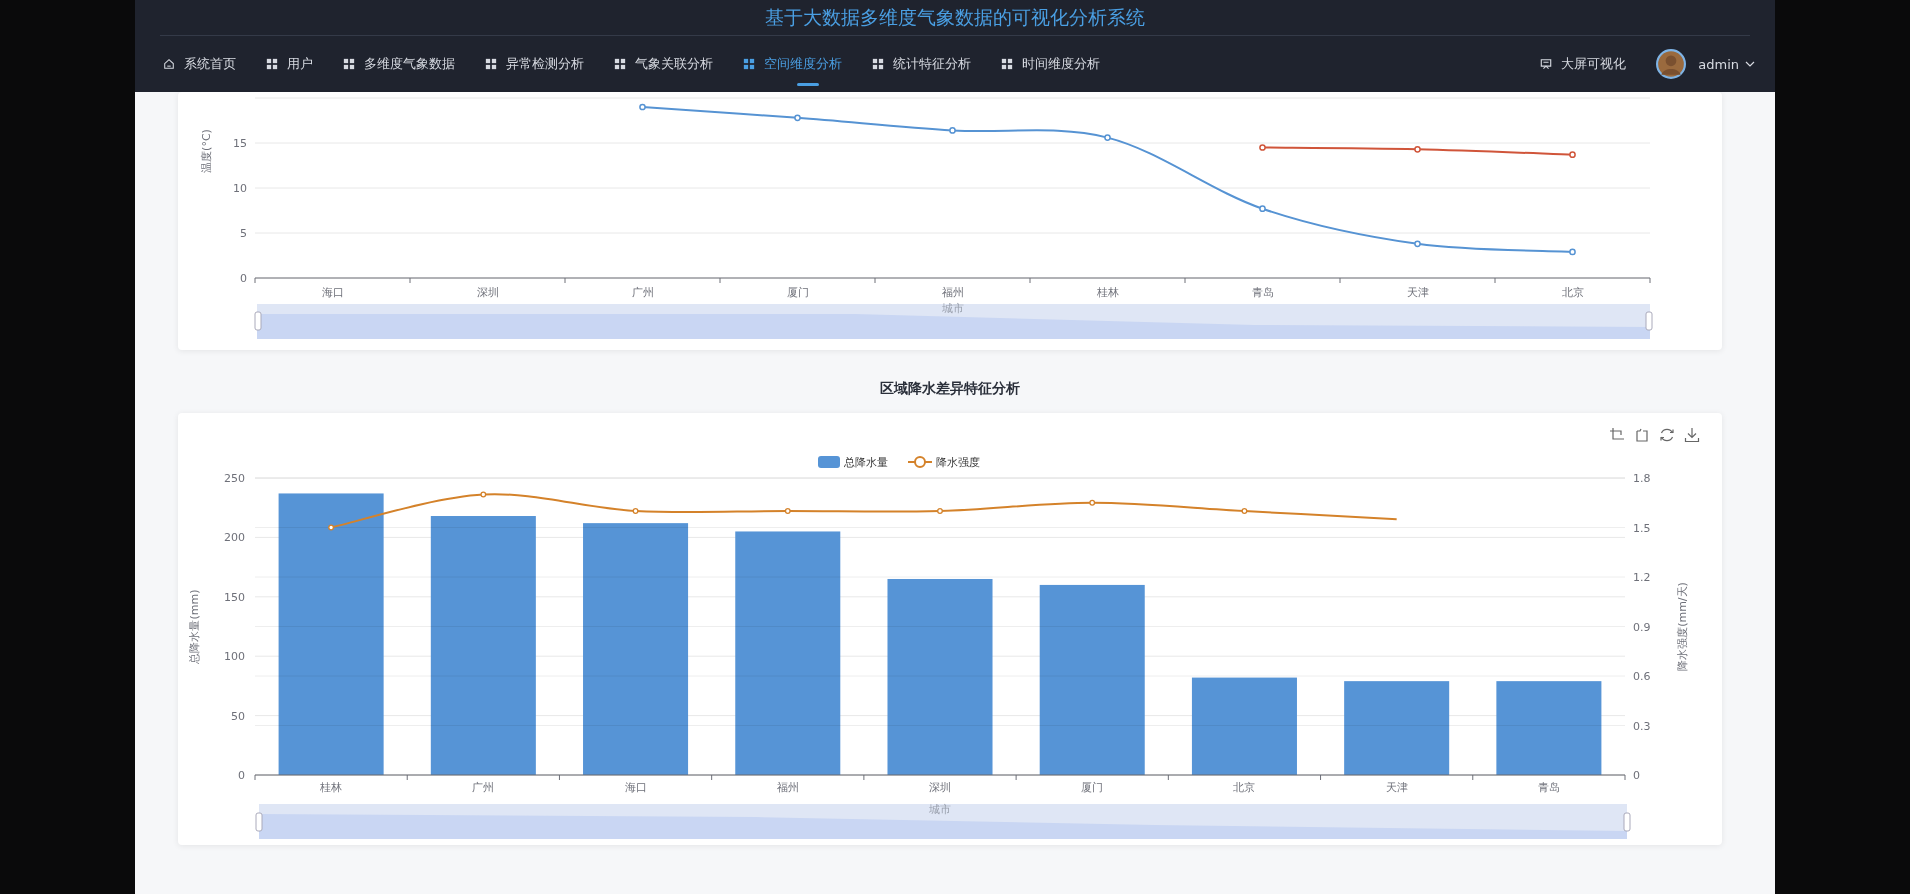 The height and width of the screenshot is (894, 1910). What do you see at coordinates (1642, 676) in the screenshot?
I see `axis-label: 0.6` at bounding box center [1642, 676].